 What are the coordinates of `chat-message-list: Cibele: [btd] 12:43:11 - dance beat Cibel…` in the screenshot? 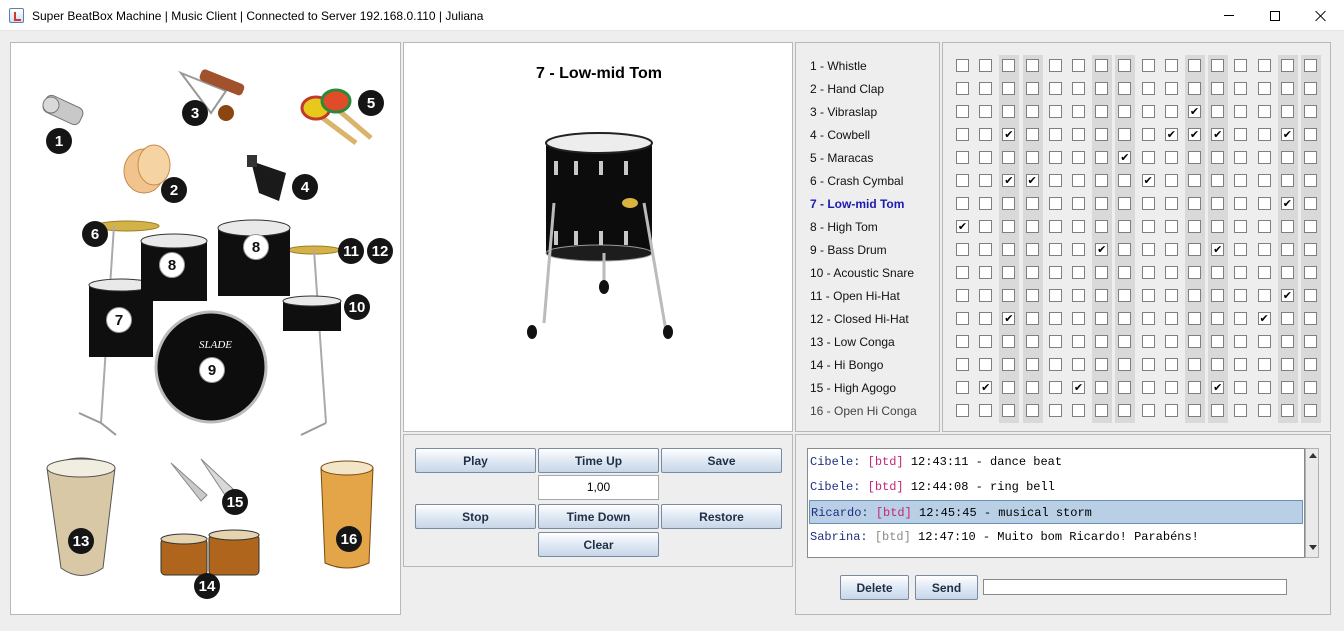 It's located at (1056, 503).